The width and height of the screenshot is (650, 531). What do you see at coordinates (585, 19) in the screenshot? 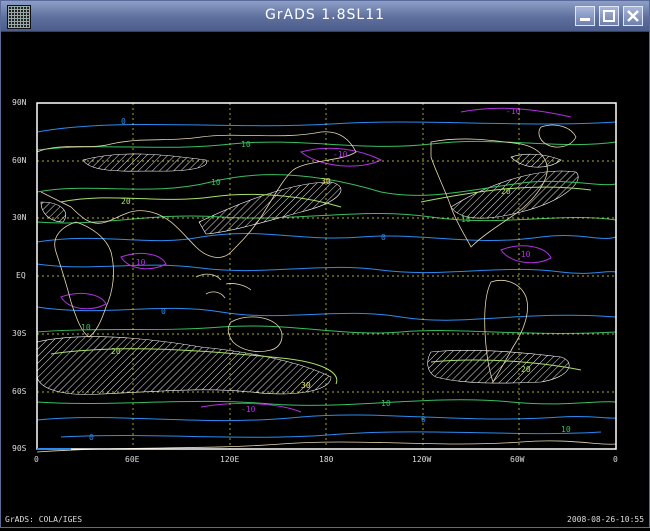
I see `minimize-icon` at bounding box center [585, 19].